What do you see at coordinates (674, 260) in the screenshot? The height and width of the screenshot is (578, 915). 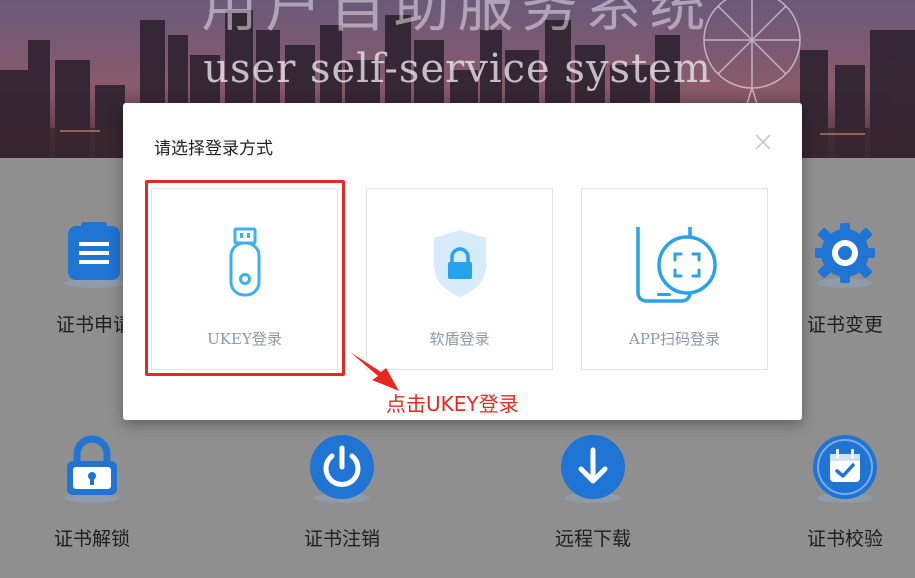 I see `phone-scan-icon` at bounding box center [674, 260].